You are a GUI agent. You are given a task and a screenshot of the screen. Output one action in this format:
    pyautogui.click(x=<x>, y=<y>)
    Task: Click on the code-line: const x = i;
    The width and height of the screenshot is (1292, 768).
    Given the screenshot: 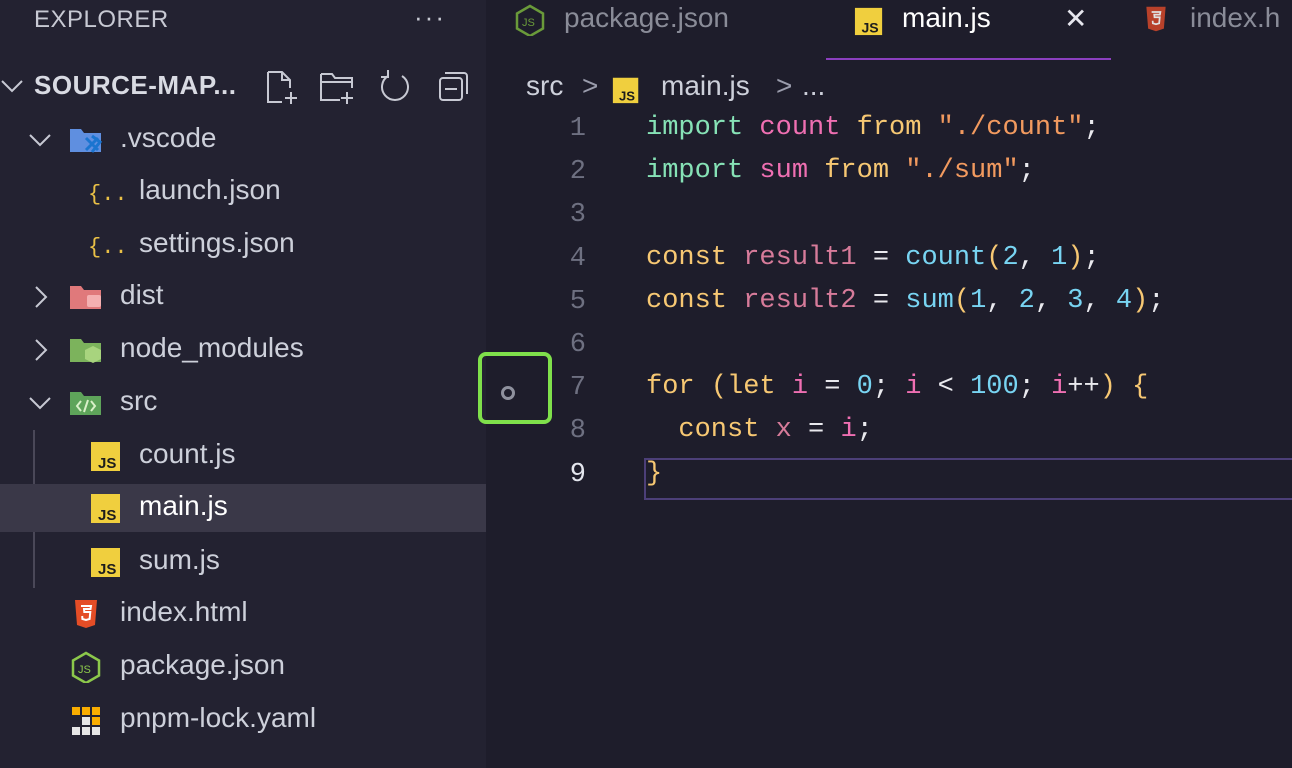 What is the action you would take?
    pyautogui.click(x=759, y=430)
    